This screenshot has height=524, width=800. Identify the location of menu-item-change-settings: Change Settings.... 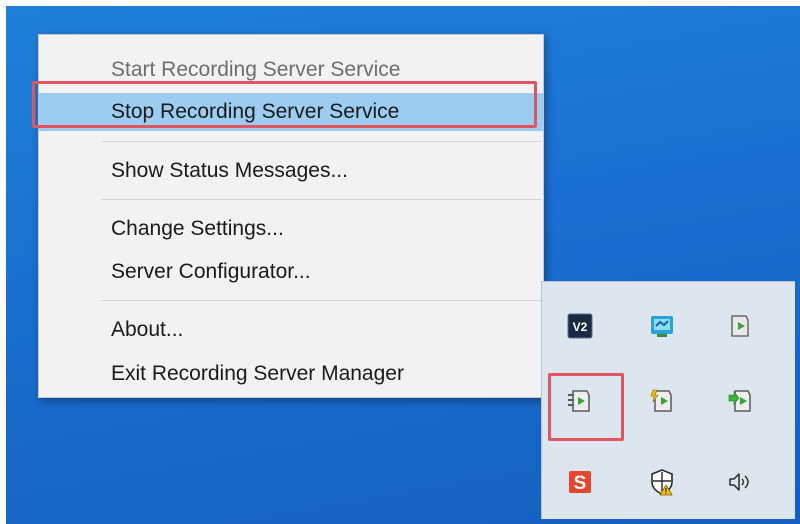
(291, 229).